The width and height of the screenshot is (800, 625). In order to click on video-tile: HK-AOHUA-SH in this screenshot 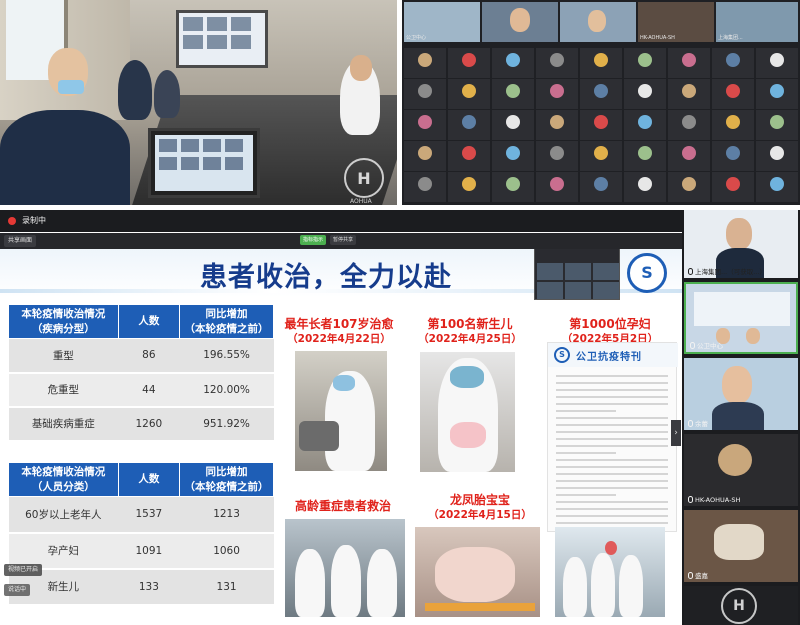, I will do `click(676, 22)`.